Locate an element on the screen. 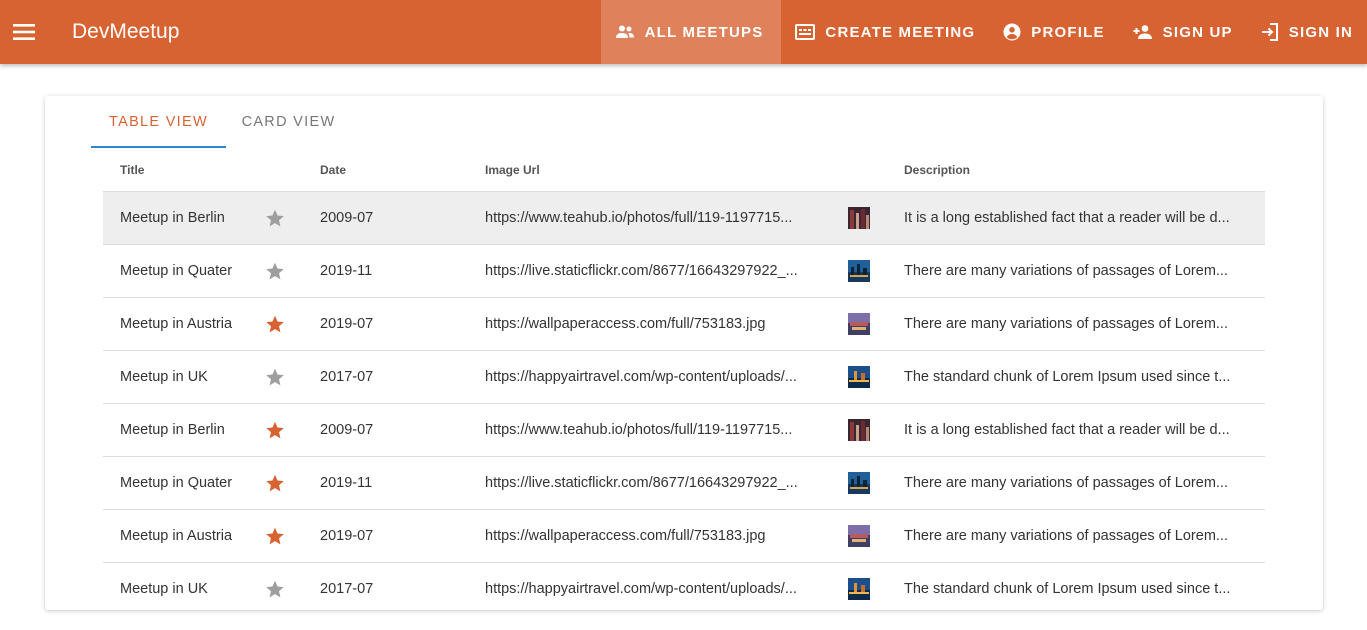 This screenshot has width=1367, height=630. tab-card-view: CARD VIEW is located at coordinates (288, 122).